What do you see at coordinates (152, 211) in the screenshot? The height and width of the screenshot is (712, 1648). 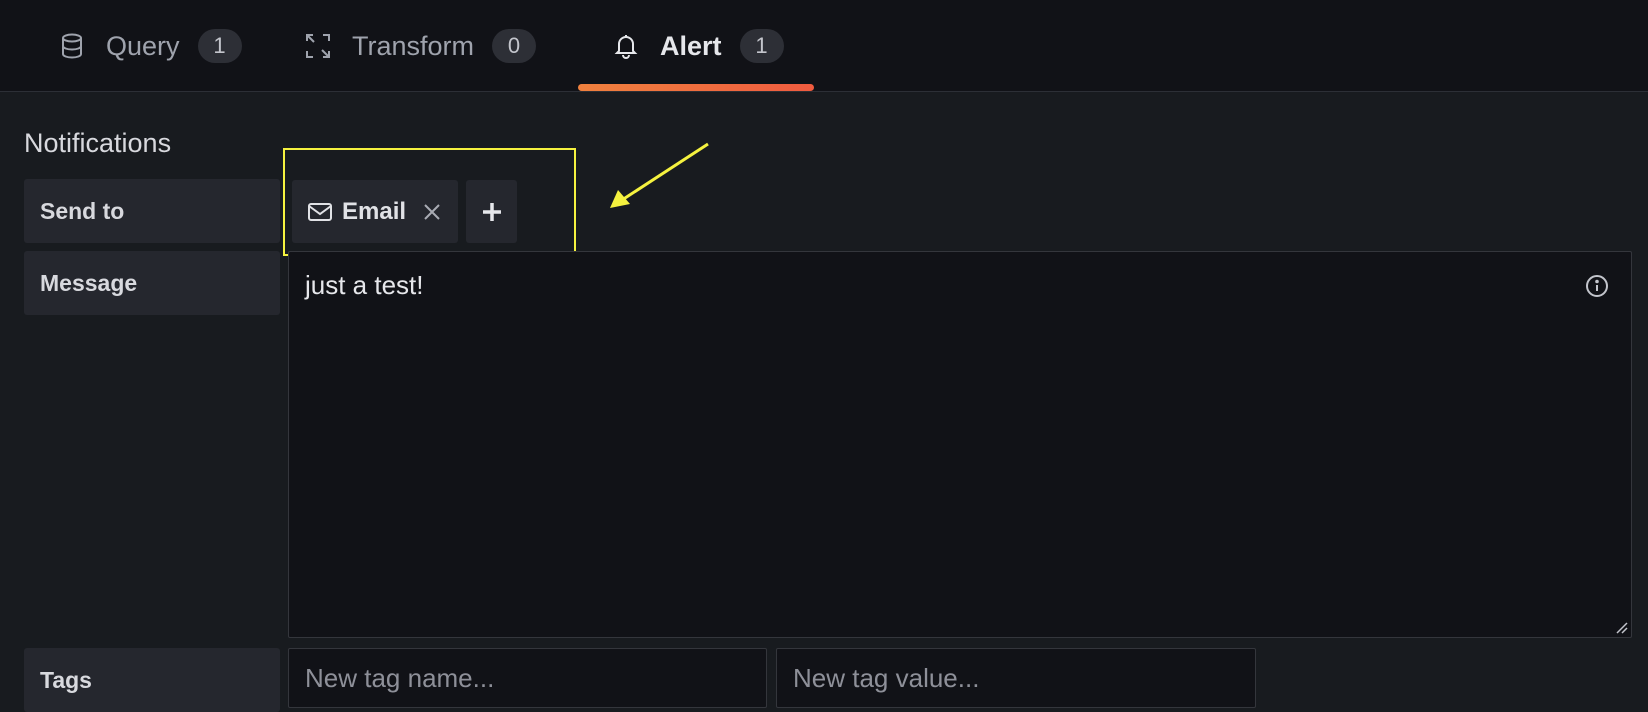 I see `send-to-label: Send to` at bounding box center [152, 211].